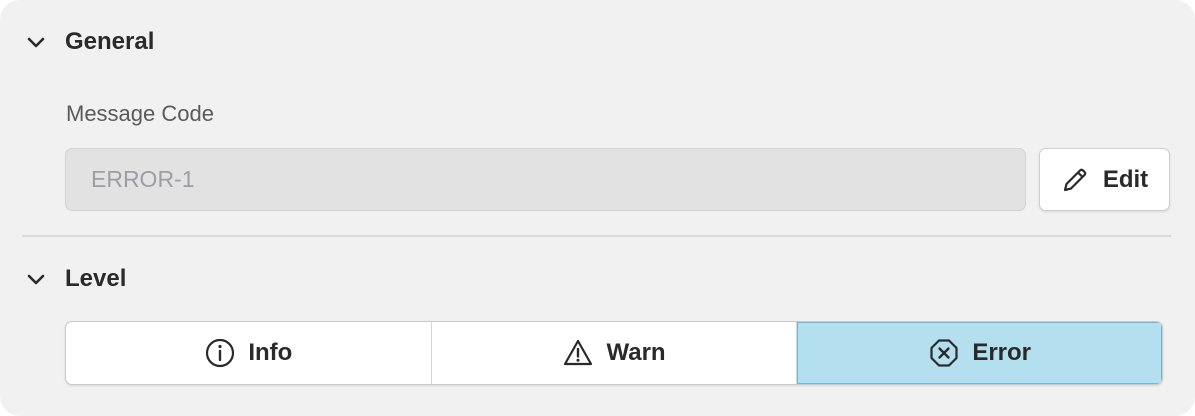  I want to click on level-section-header: Level, so click(75, 279).